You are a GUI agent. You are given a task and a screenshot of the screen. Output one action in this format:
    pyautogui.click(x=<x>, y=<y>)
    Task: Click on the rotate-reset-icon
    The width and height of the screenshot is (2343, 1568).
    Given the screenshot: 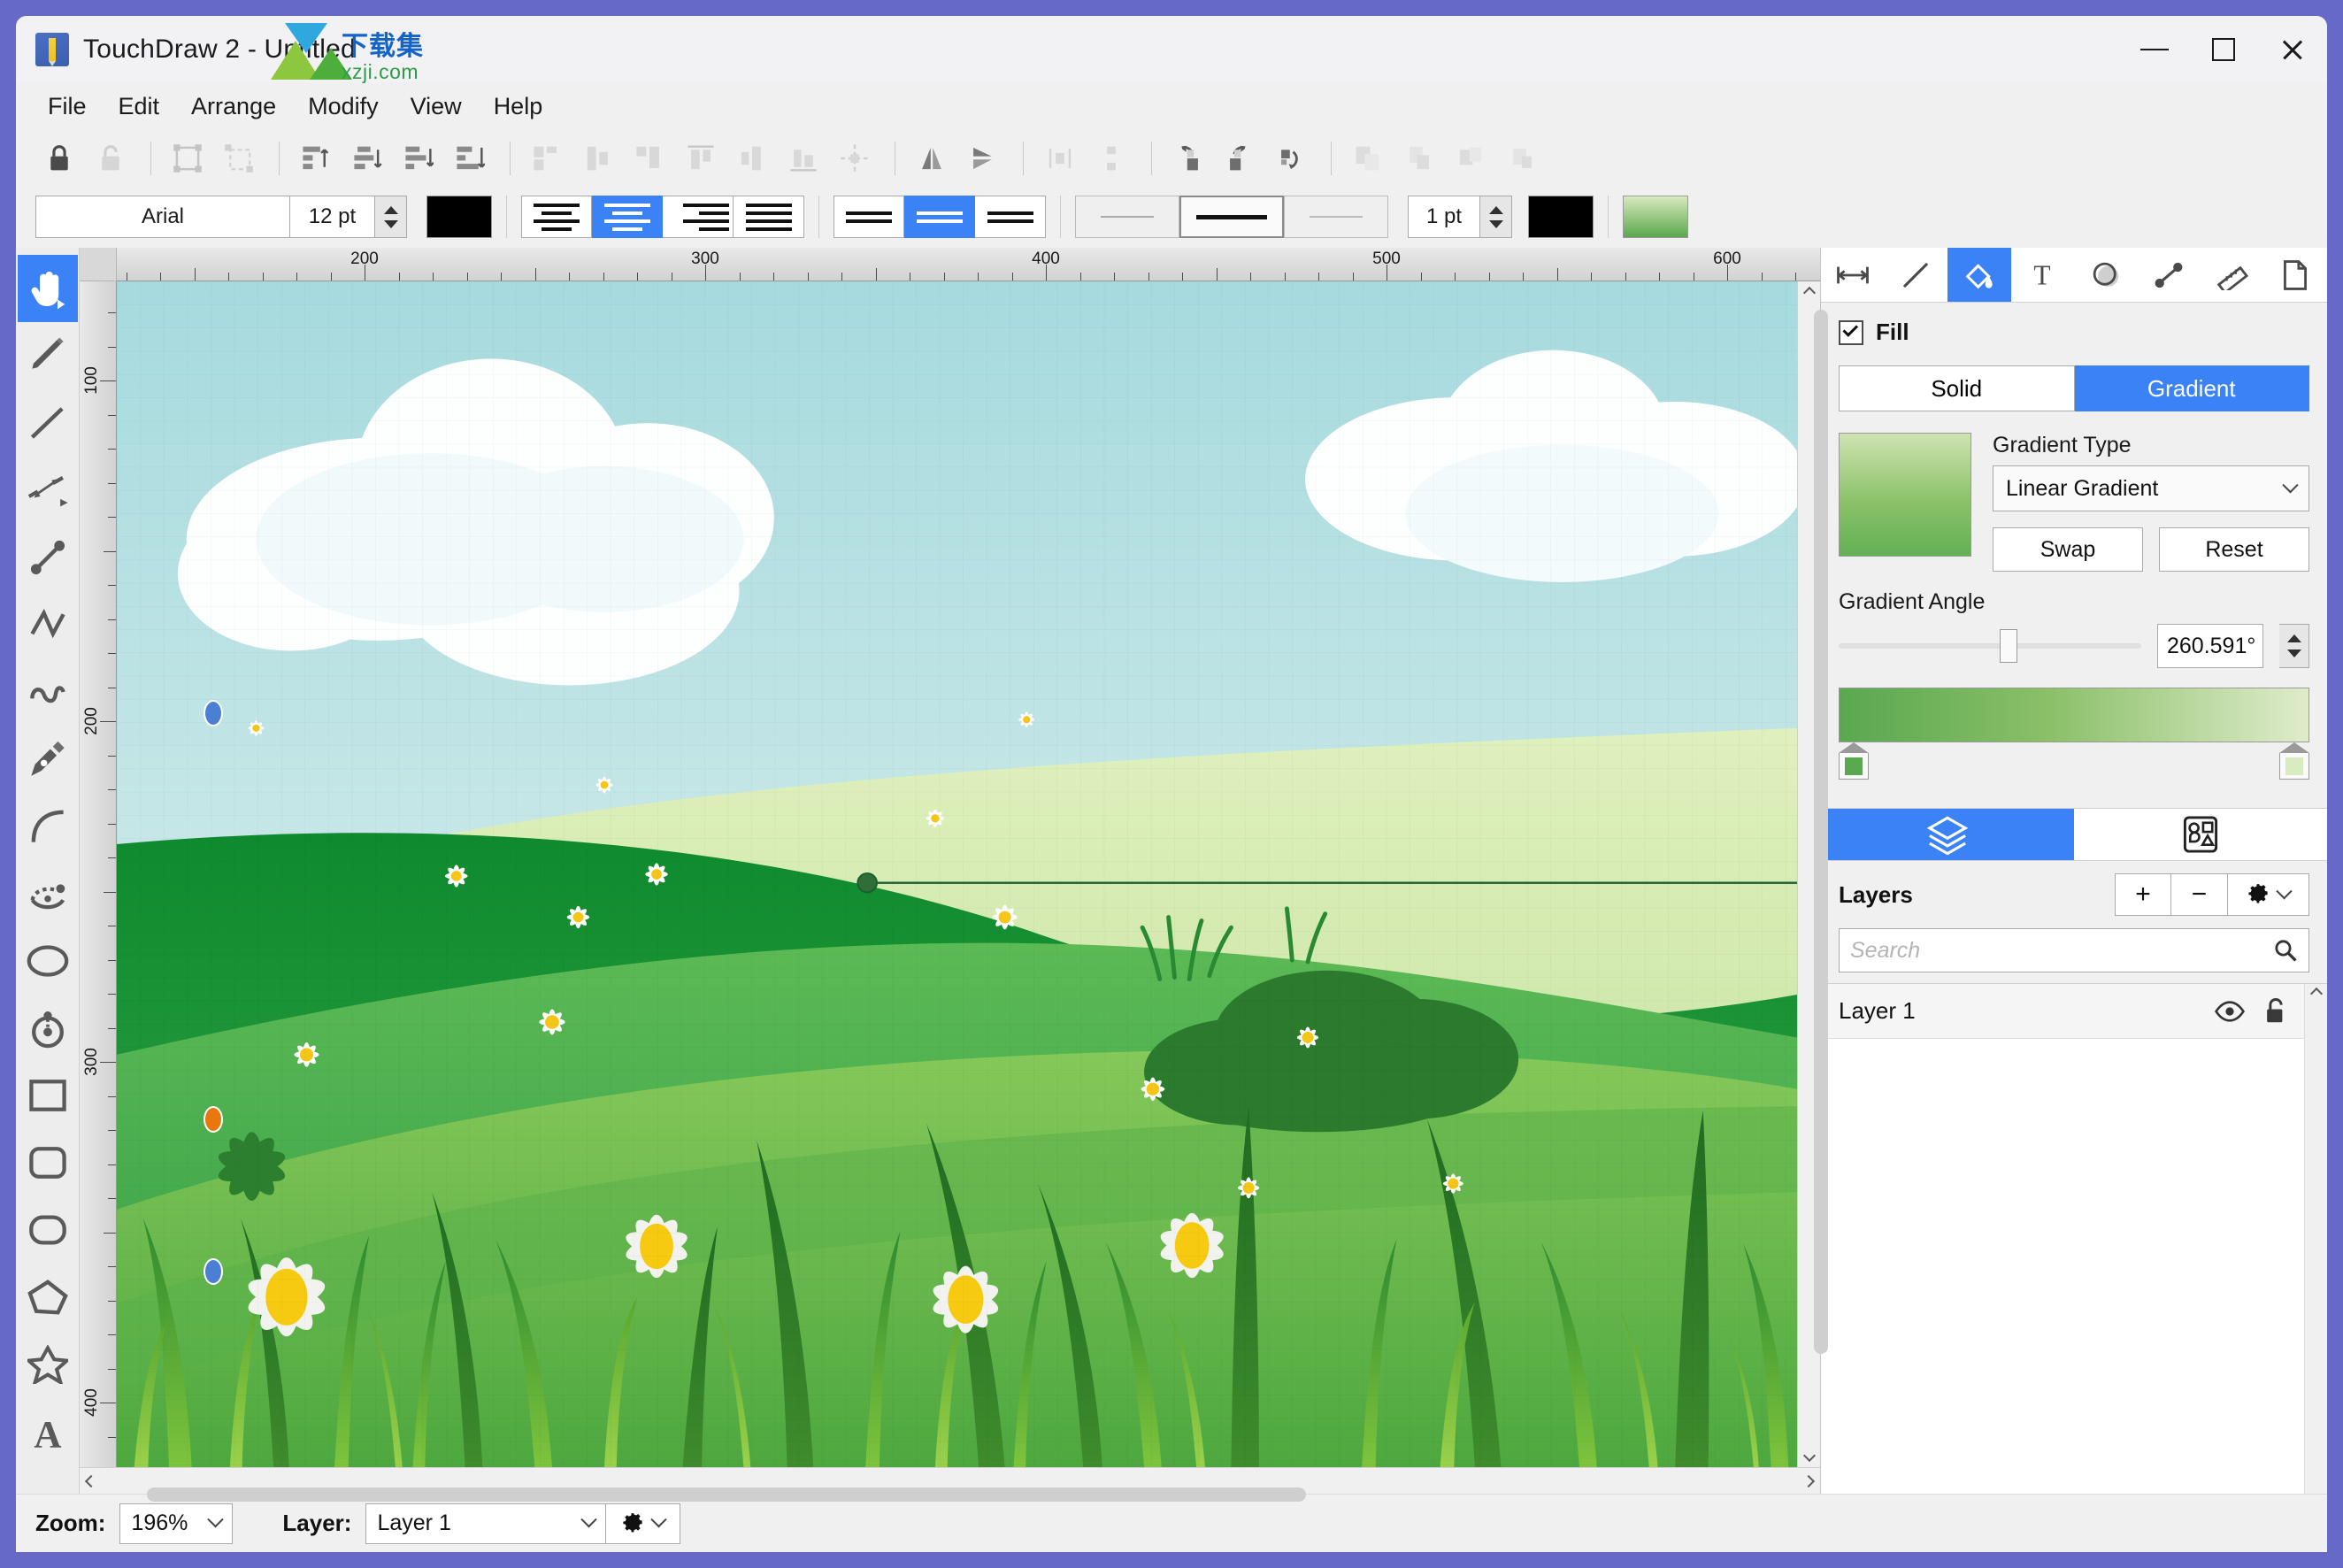 What is the action you would take?
    pyautogui.click(x=1291, y=158)
    